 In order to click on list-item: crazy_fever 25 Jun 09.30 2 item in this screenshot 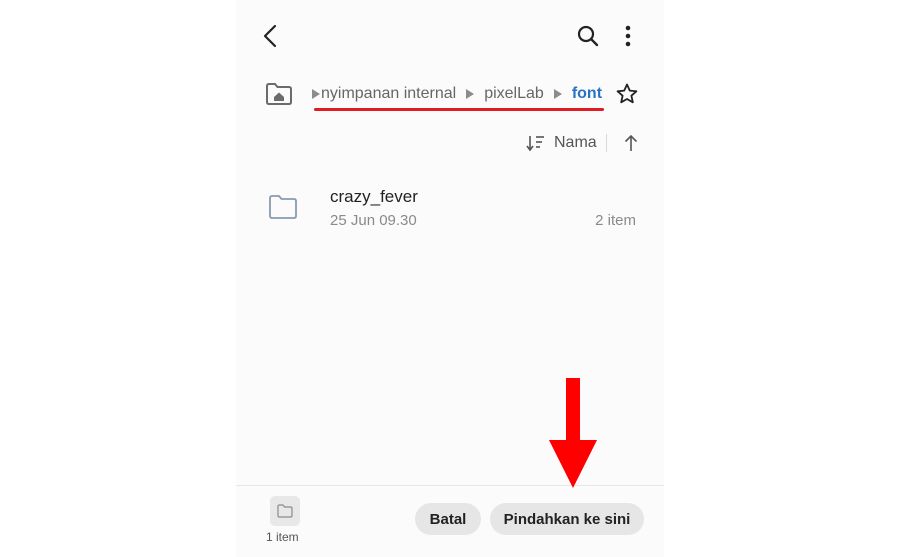, I will do `click(450, 209)`.